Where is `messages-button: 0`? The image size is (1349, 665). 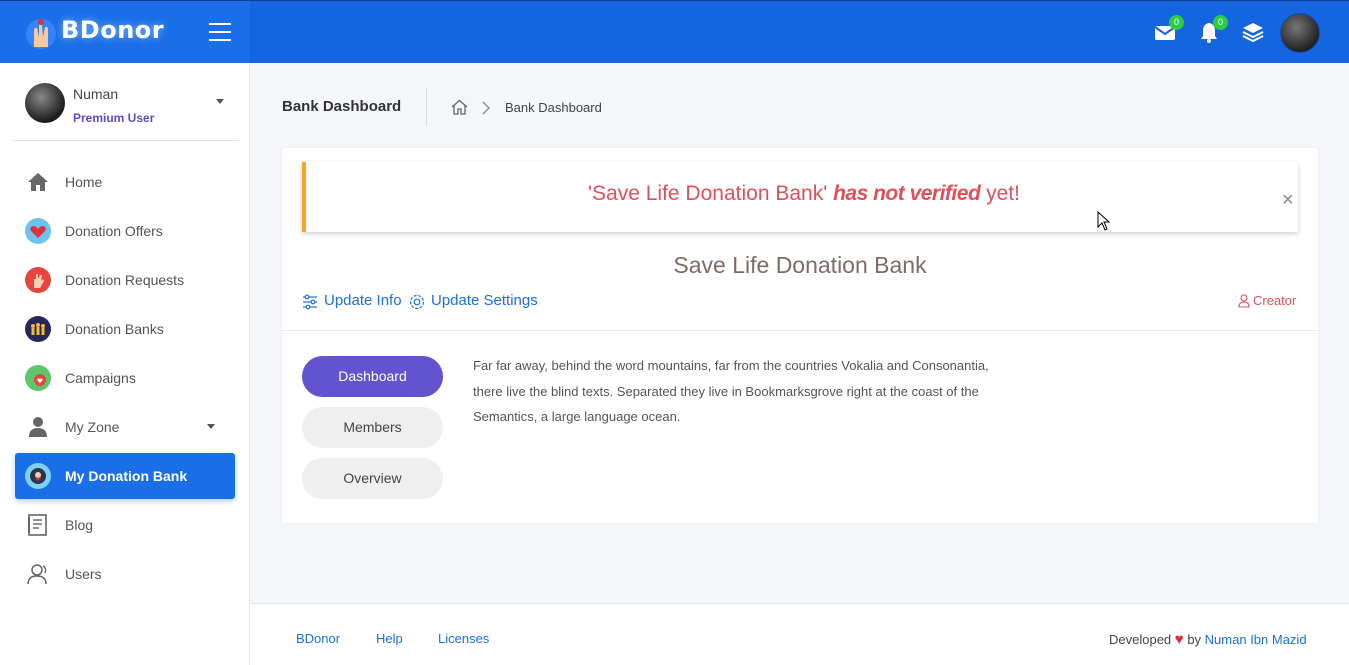 messages-button: 0 is located at coordinates (1169, 29).